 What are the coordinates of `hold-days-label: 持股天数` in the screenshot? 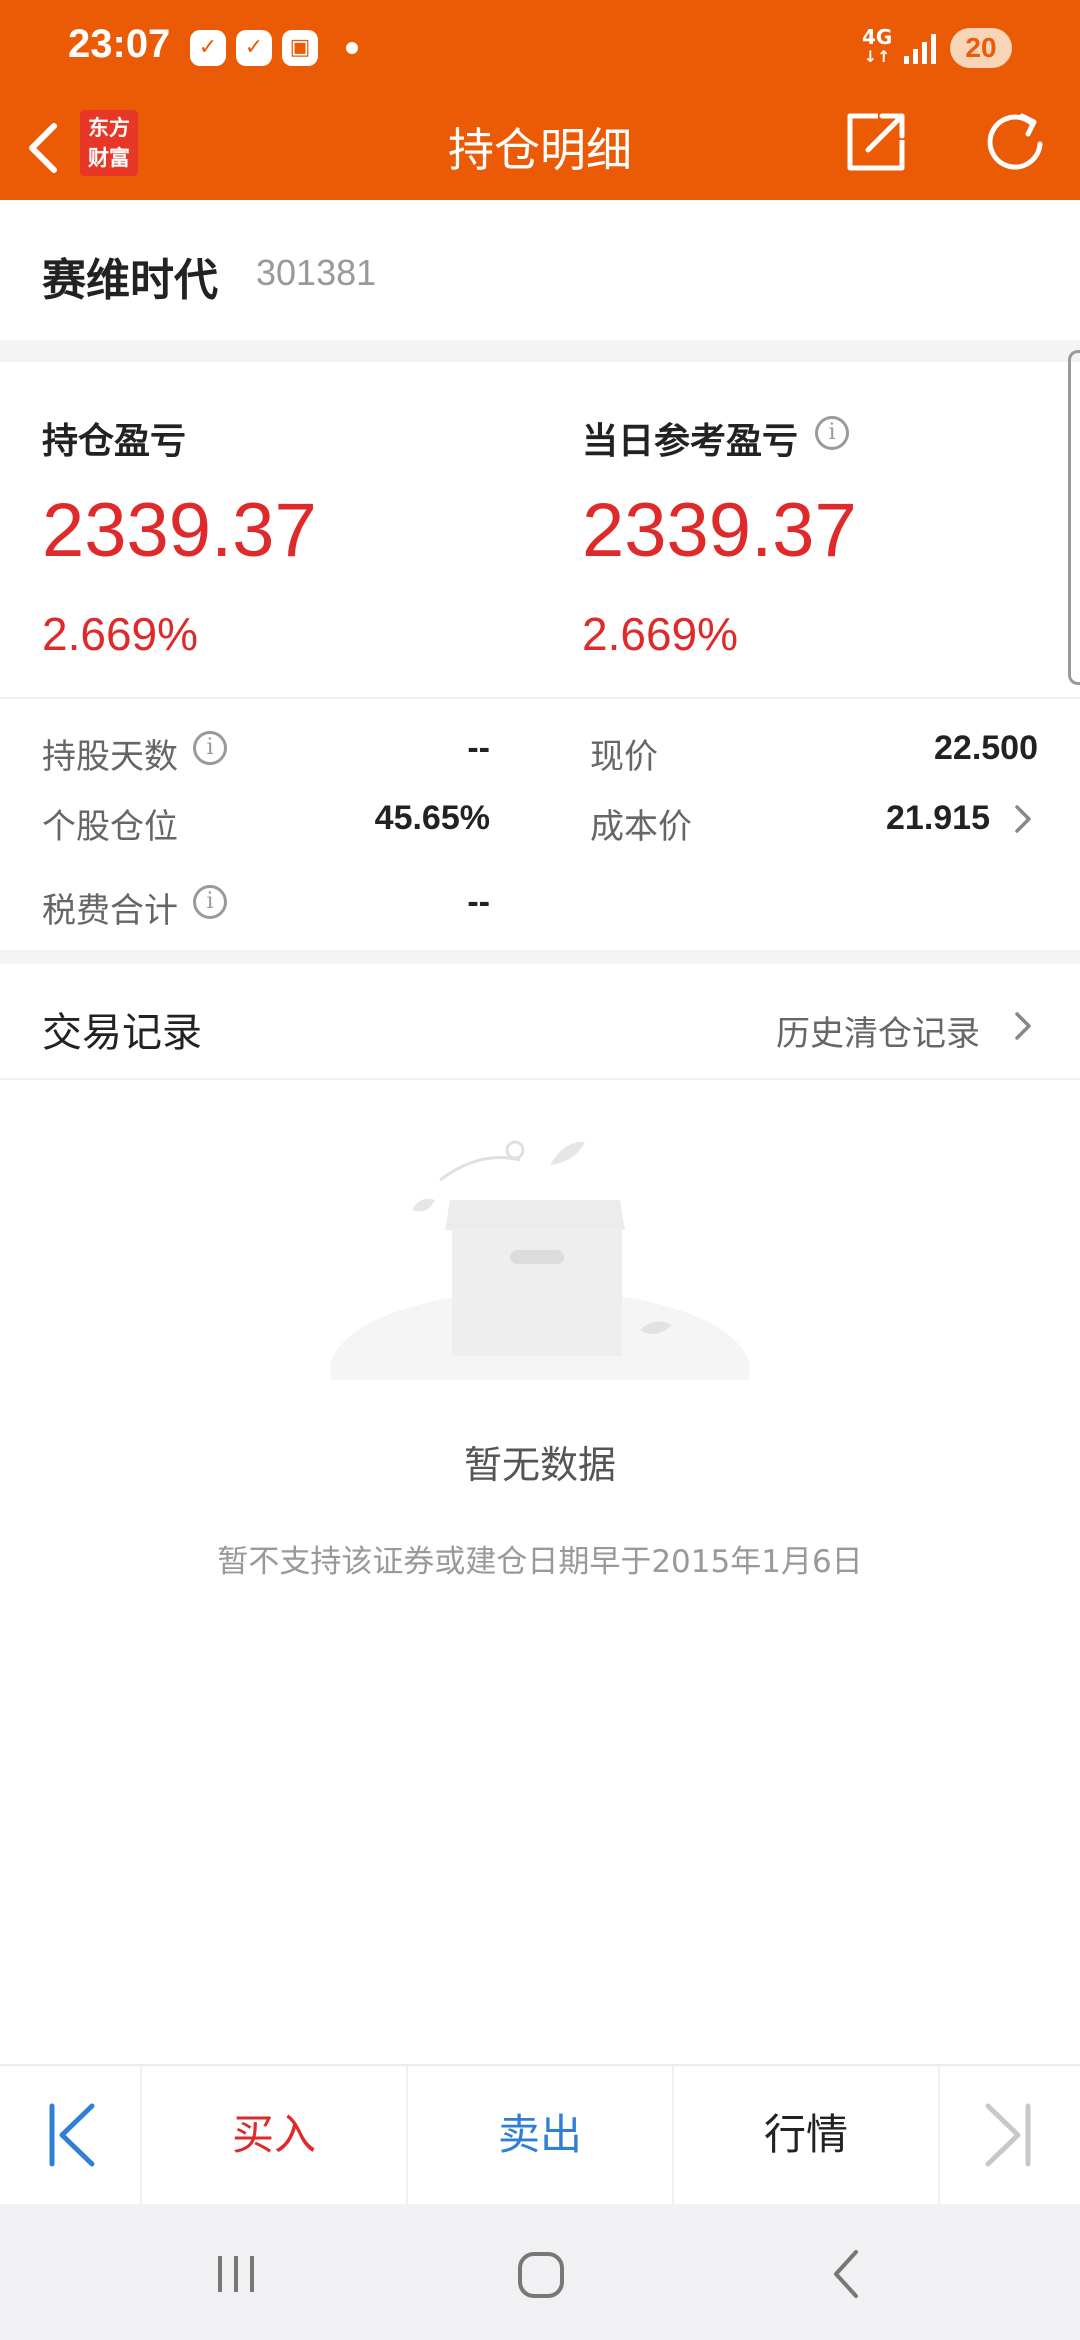 It's located at (110, 757).